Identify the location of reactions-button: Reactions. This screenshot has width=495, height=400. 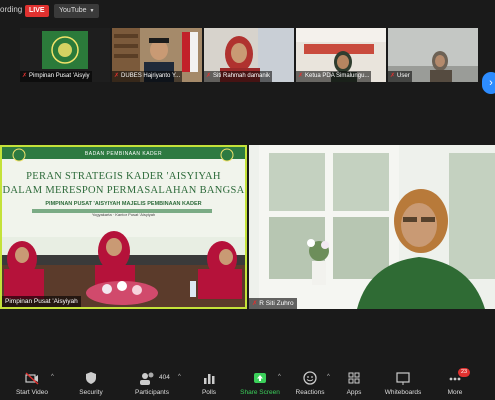
(310, 383).